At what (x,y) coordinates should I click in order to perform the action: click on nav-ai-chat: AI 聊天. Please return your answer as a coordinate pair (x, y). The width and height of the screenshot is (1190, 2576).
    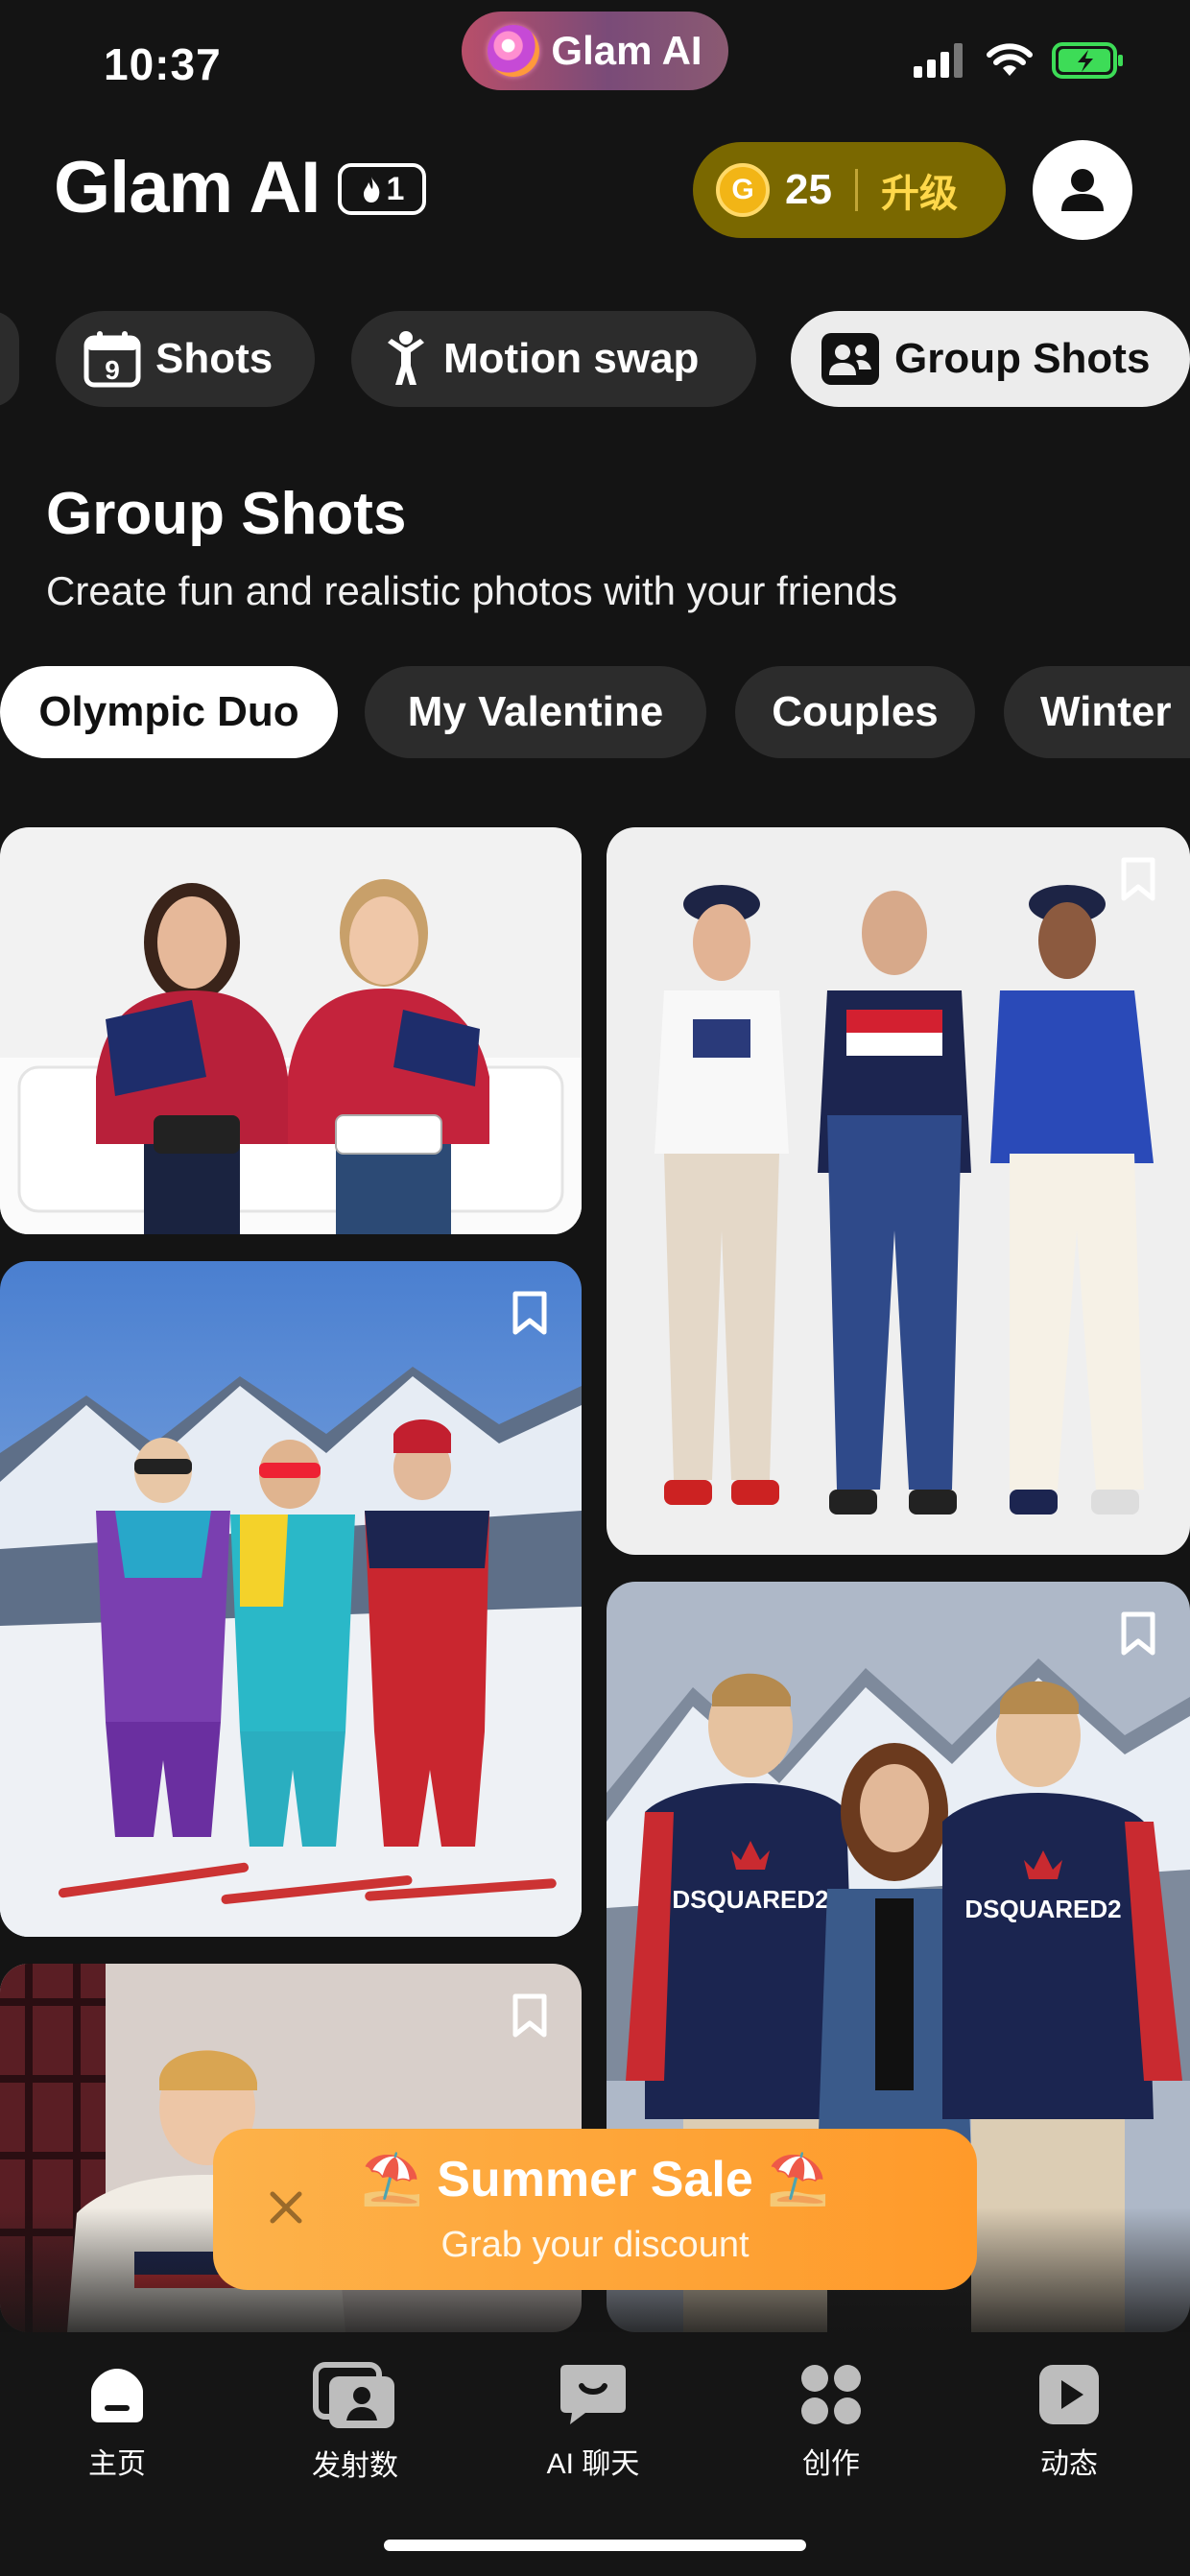
    Looking at the image, I should click on (593, 2421).